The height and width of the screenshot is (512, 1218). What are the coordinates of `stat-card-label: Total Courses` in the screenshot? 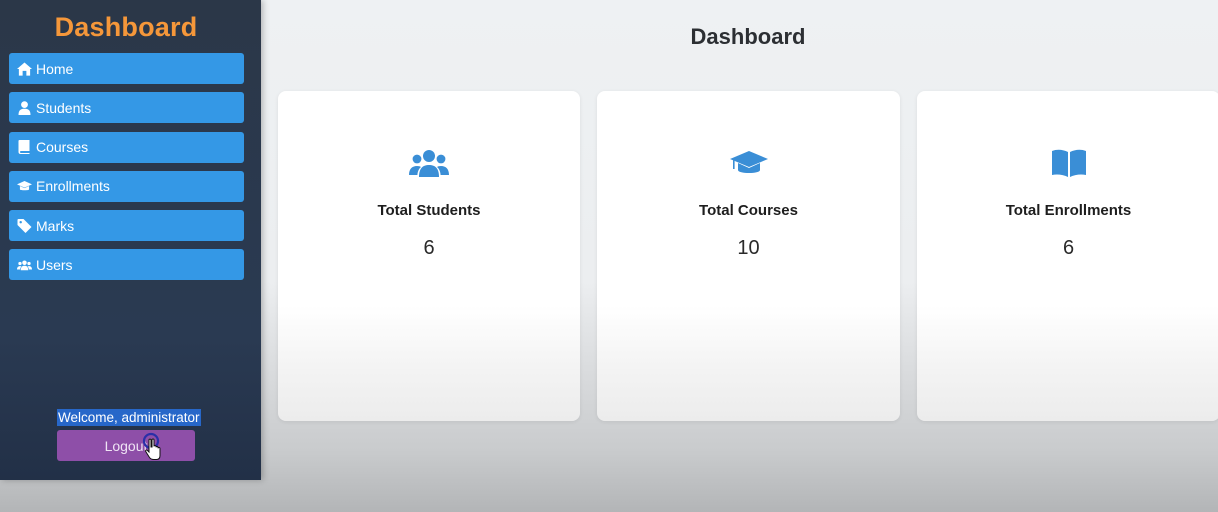 It's located at (748, 210).